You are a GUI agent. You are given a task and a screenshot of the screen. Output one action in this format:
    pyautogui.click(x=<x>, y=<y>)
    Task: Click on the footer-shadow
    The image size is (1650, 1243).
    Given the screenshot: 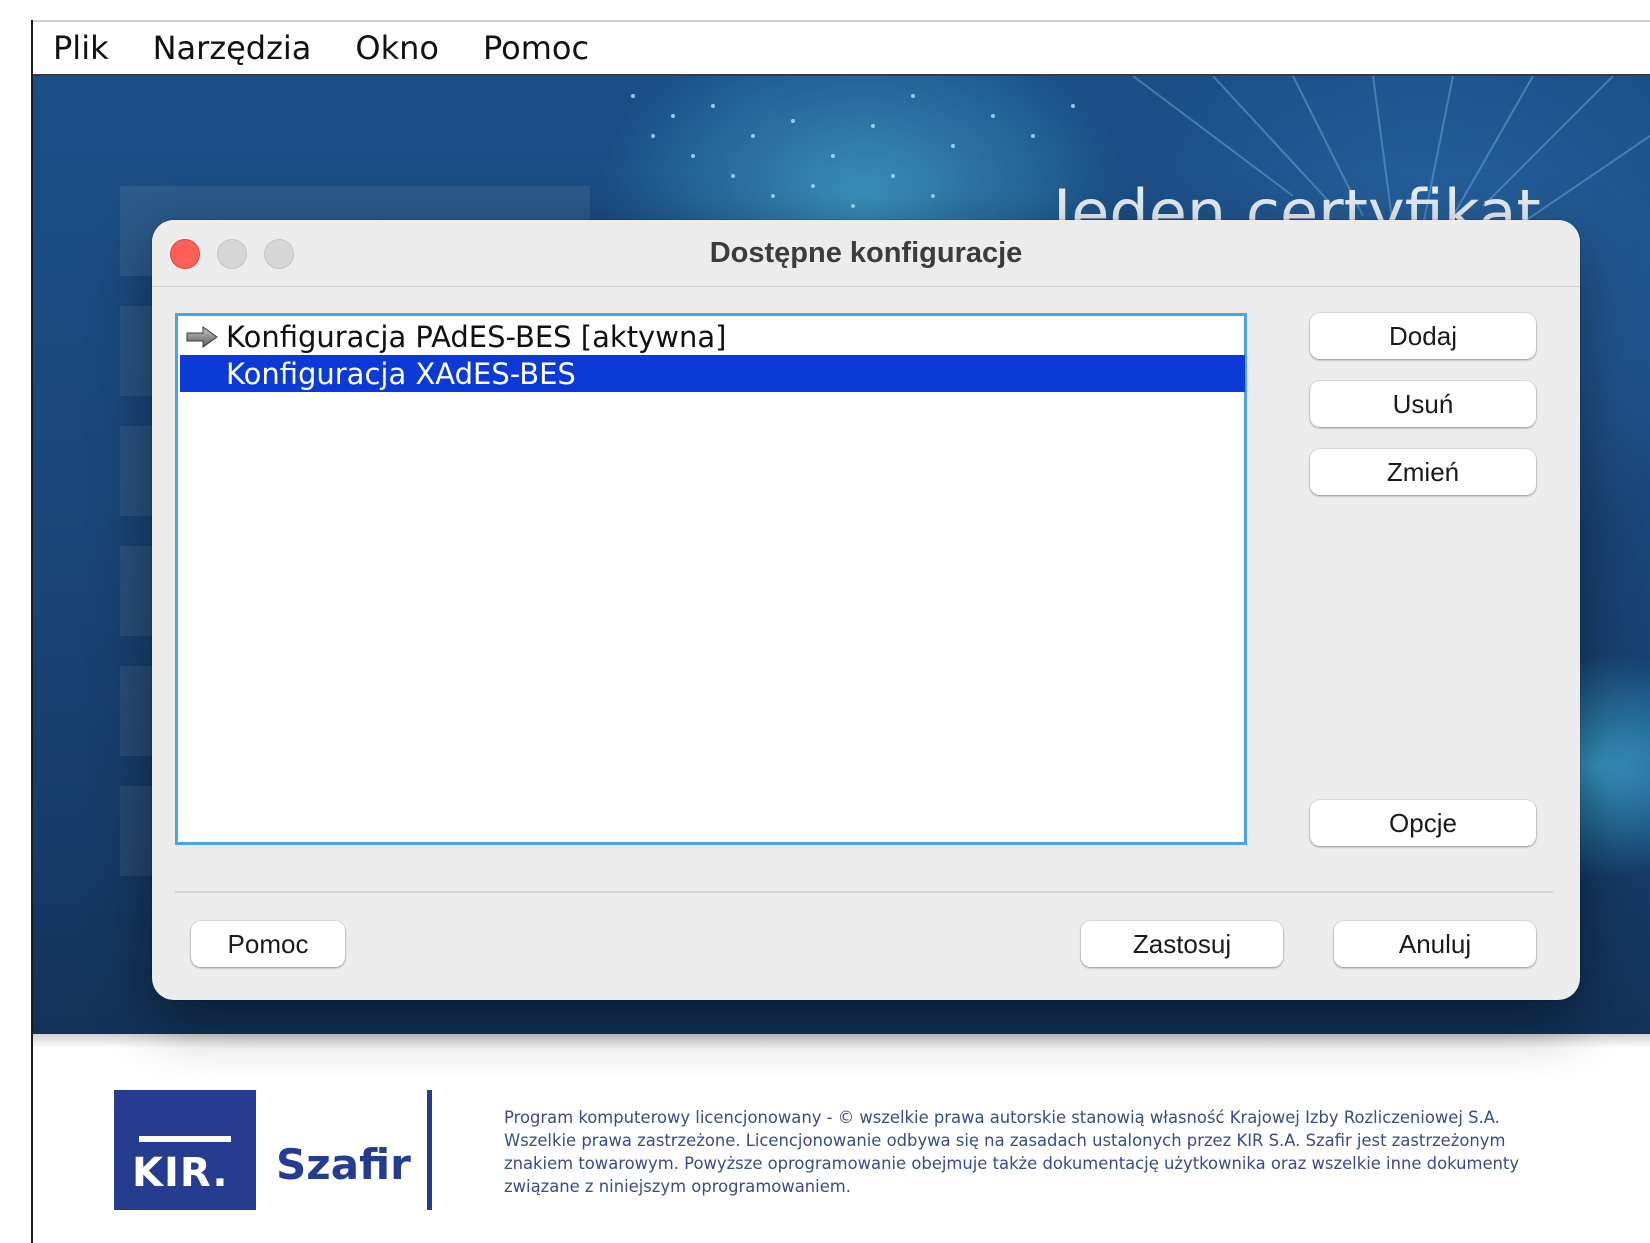 What is the action you would take?
    pyautogui.click(x=841, y=1041)
    